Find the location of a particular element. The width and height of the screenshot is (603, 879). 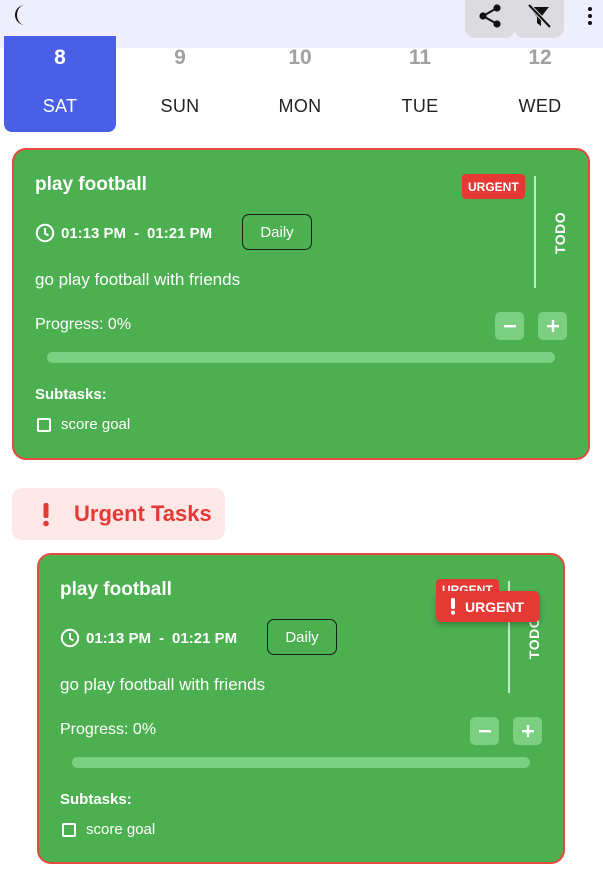

urgent-tag: URGENT is located at coordinates (488, 606).